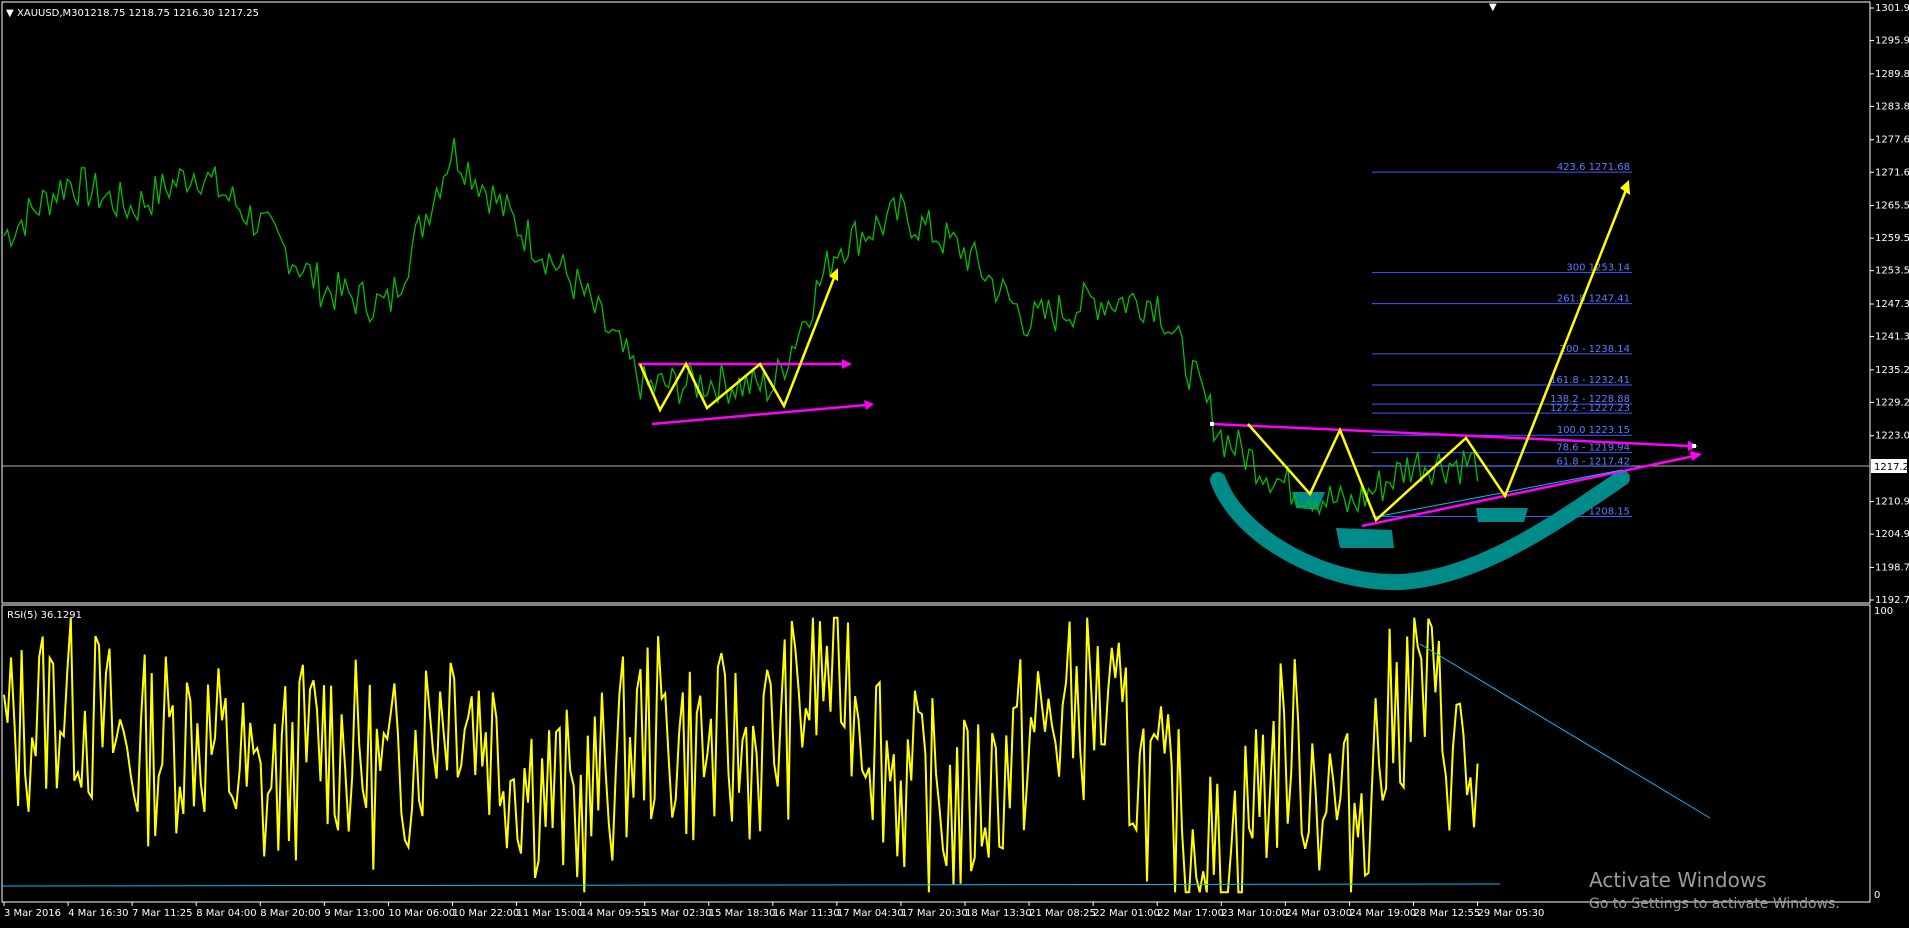 The image size is (1909, 928). Describe the element at coordinates (171, 13) in the screenshot. I see `ohlc-values: 1218.75 1218.75 1216.30 1217.25` at that location.